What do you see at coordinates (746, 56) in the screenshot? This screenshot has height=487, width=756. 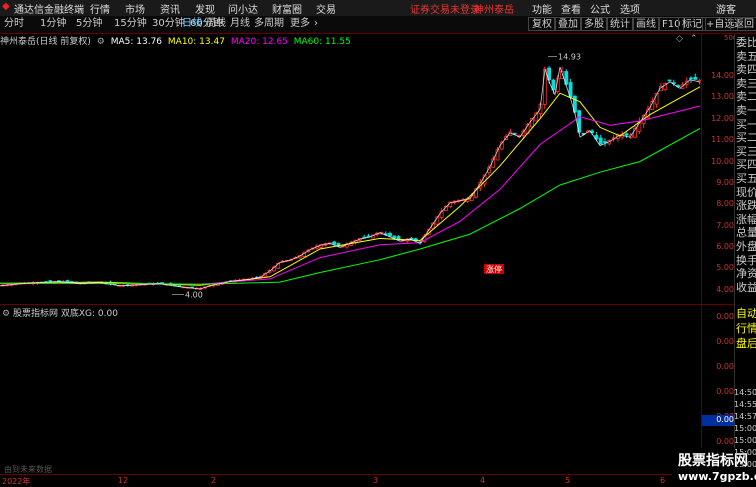 I see `quote-label: 卖五` at bounding box center [746, 56].